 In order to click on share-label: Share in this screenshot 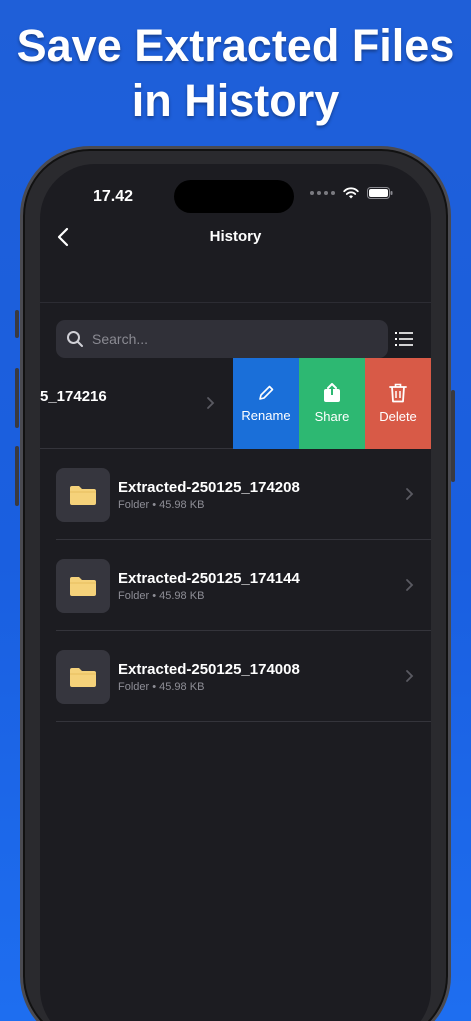, I will do `click(332, 416)`.